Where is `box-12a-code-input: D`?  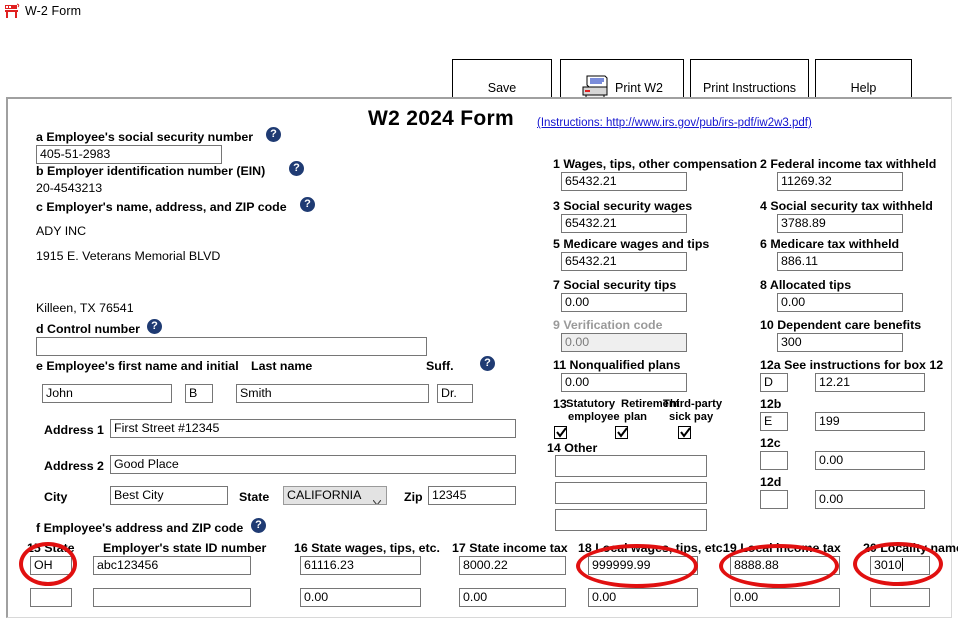
box-12a-code-input: D is located at coordinates (774, 382).